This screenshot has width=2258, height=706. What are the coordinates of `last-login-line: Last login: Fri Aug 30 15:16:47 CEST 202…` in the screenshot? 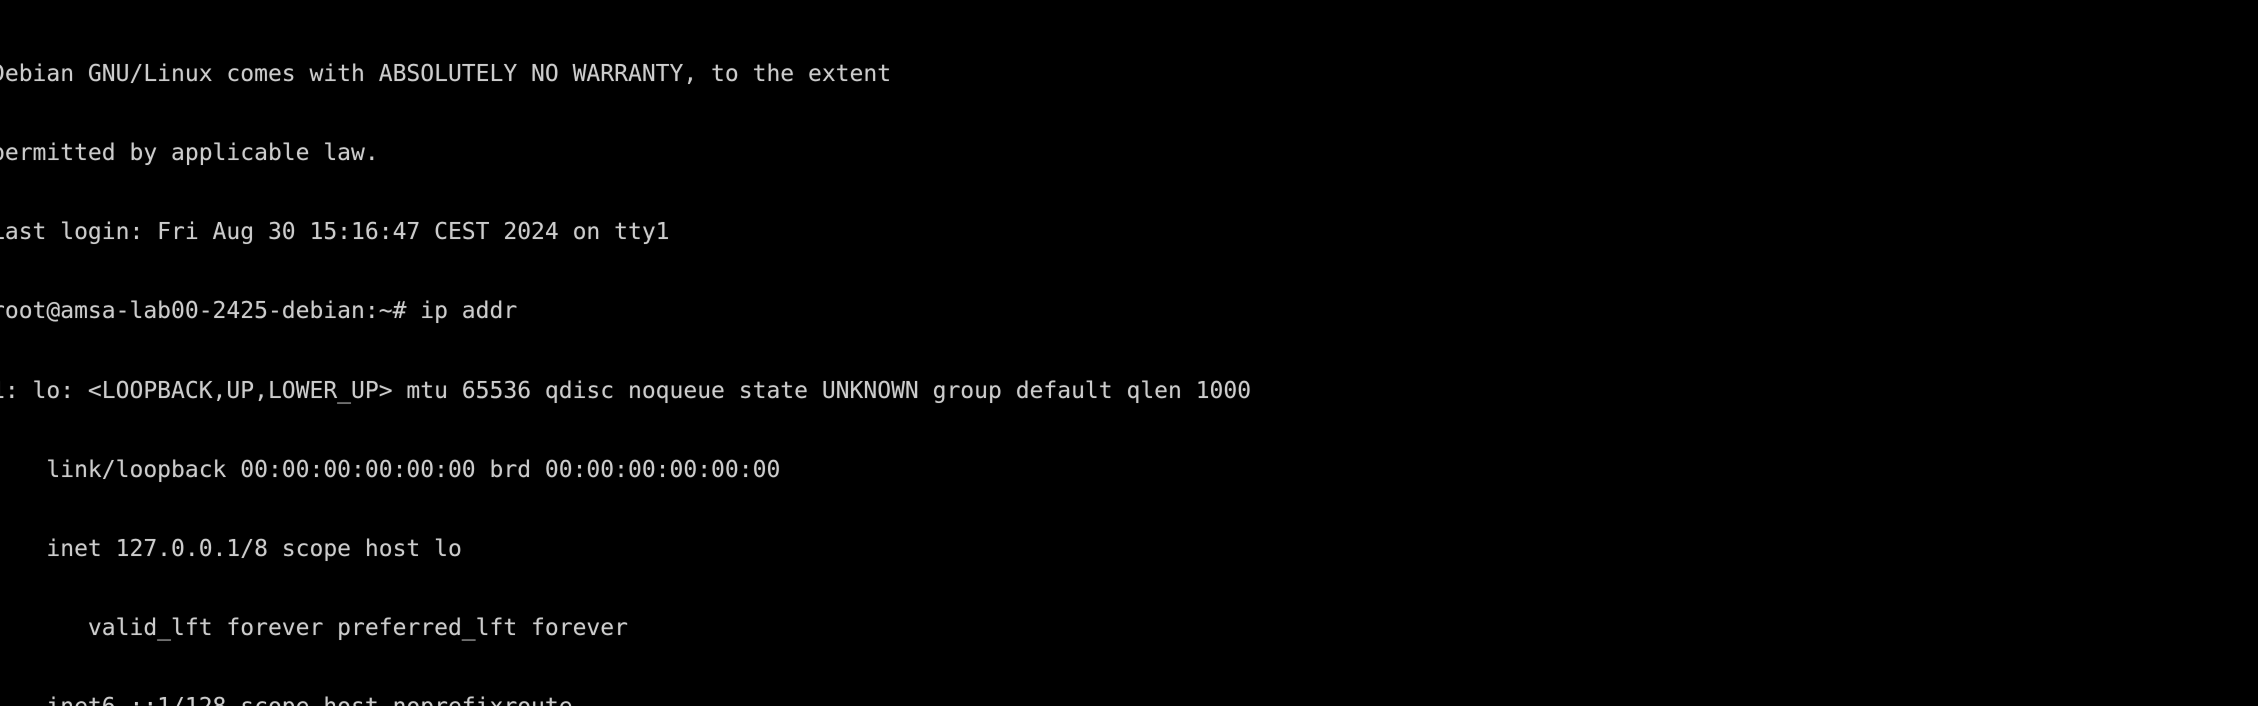 It's located at (335, 232).